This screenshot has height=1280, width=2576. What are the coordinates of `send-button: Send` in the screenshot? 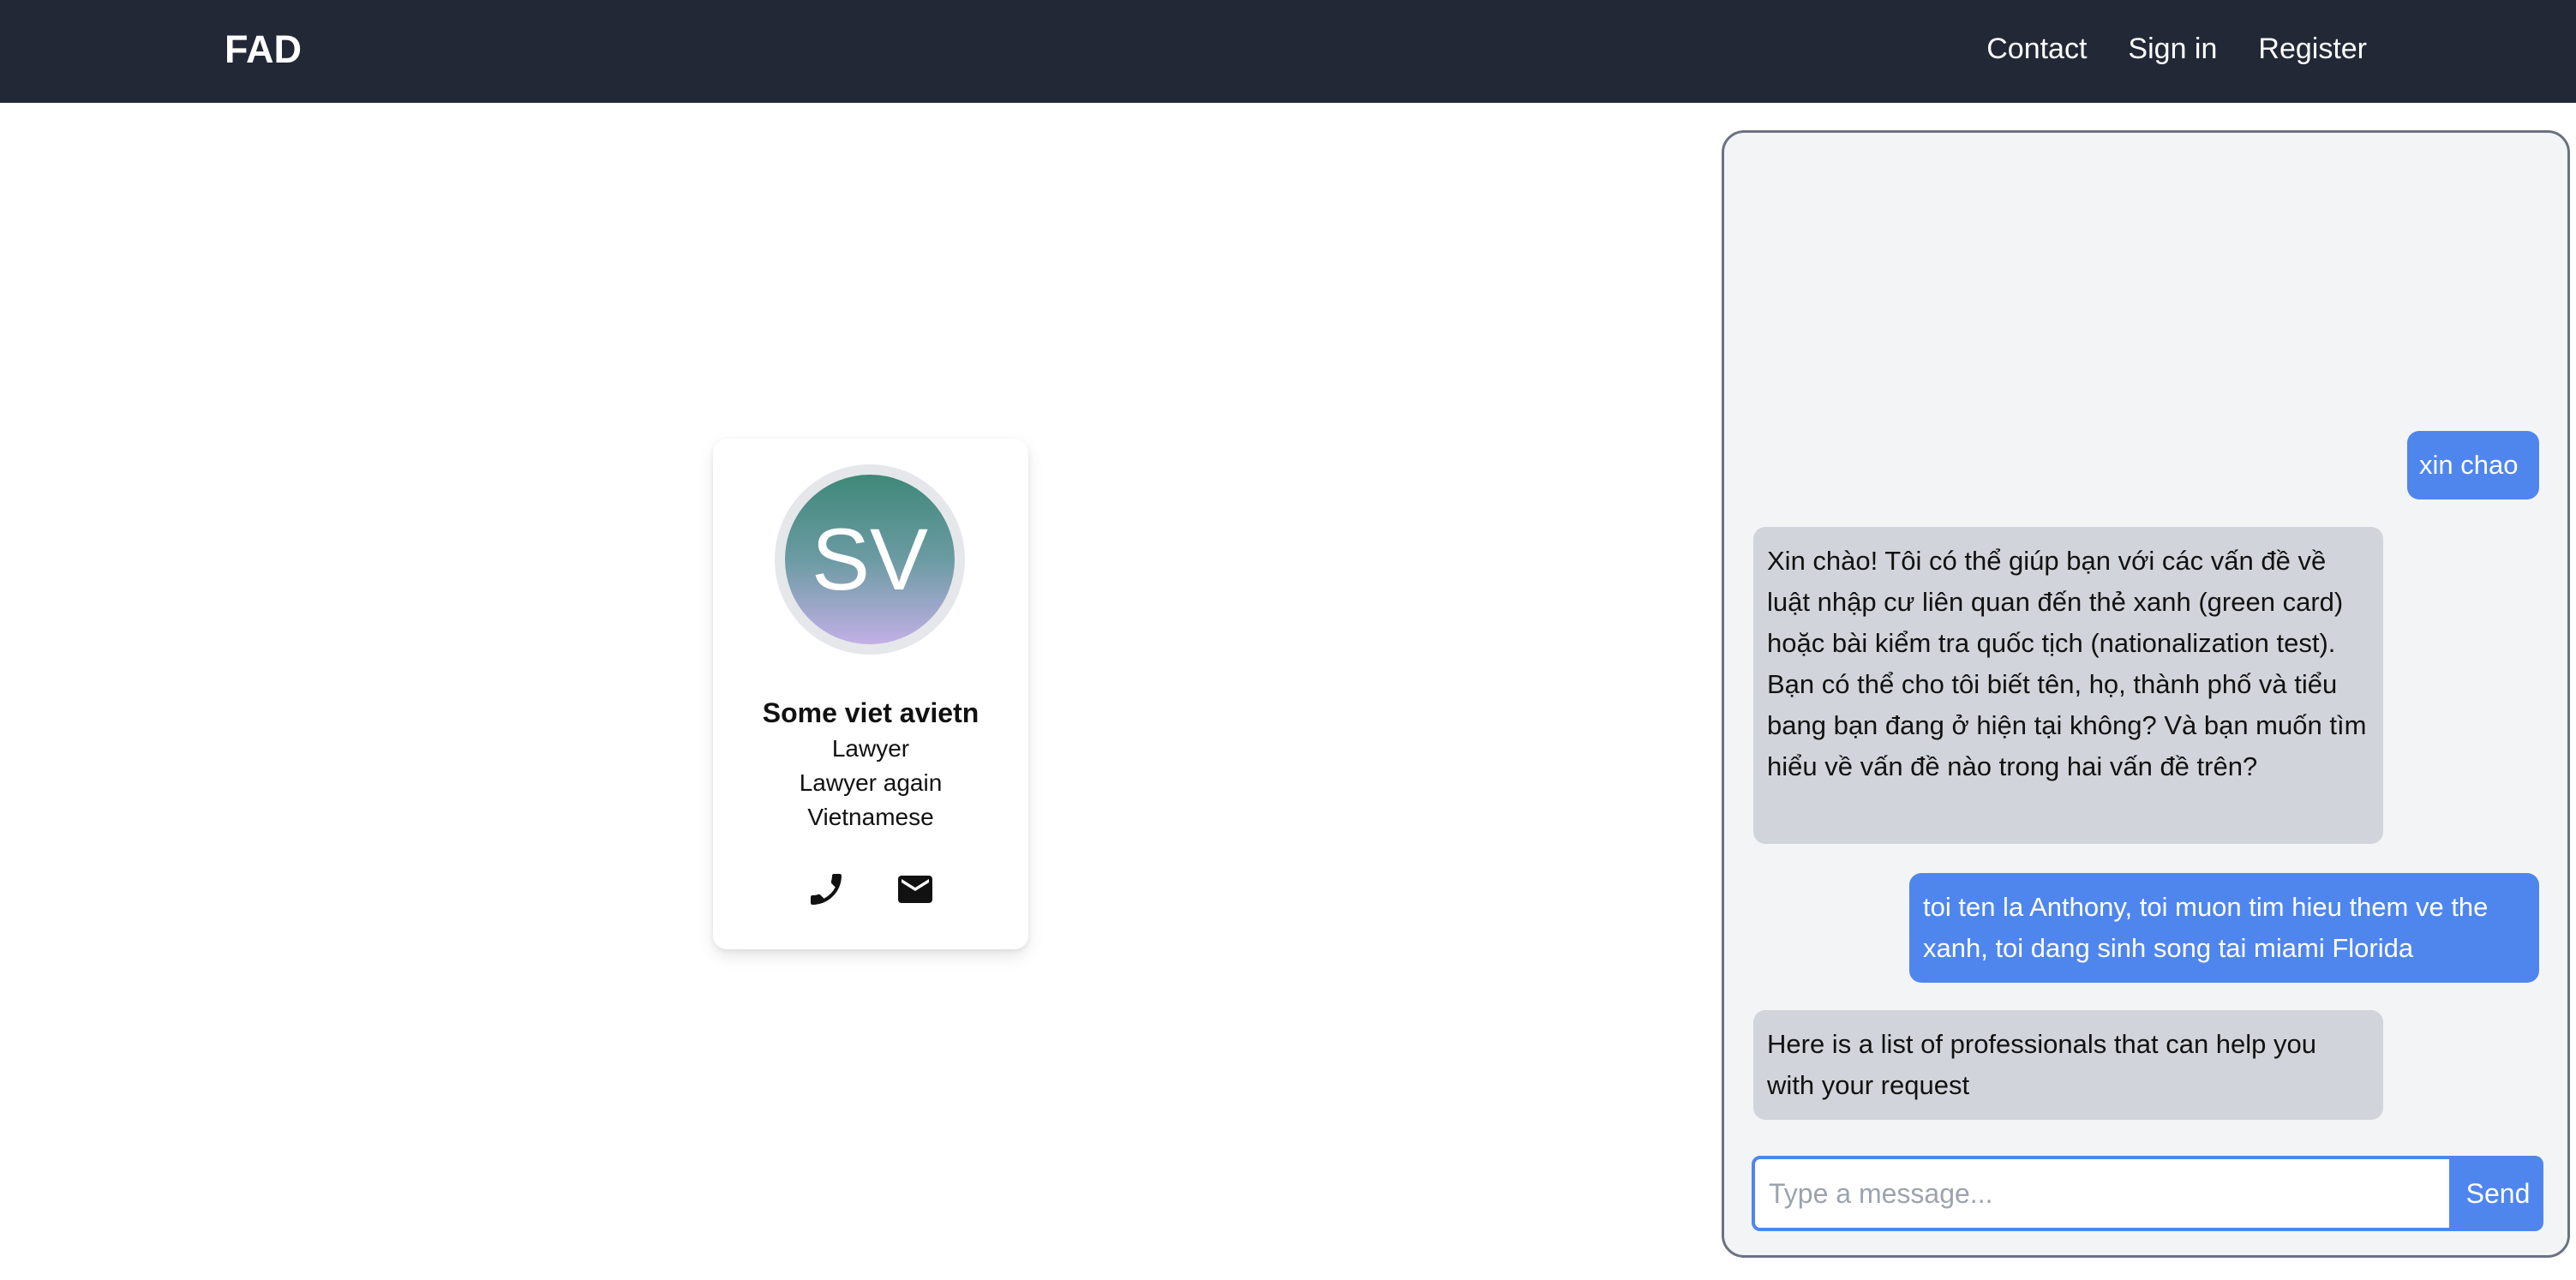 It's located at (2498, 1193).